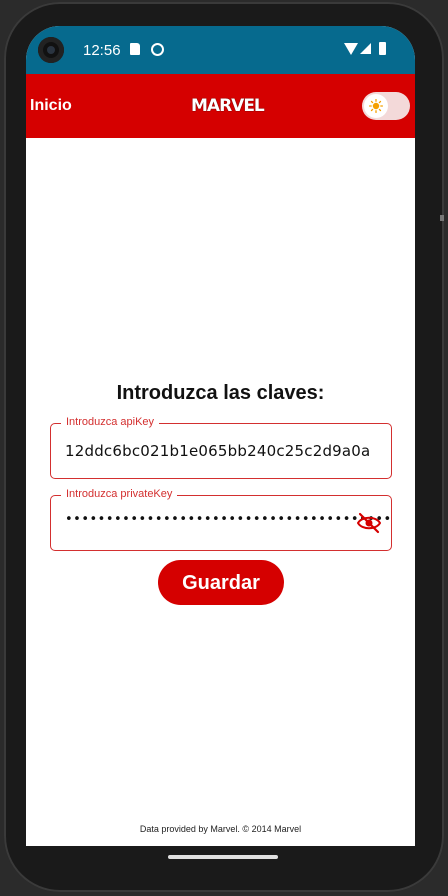 This screenshot has width=448, height=896. Describe the element at coordinates (223, 857) in the screenshot. I see `gesture-nav-handle` at that location.